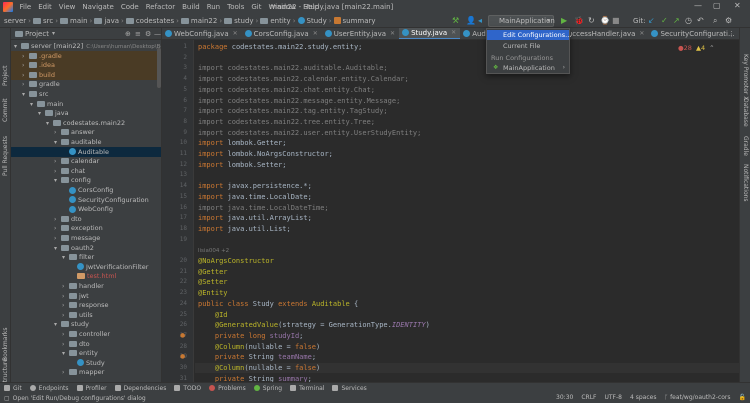 This screenshot has height=403, width=750. I want to click on main-application-item: ❖ MainApplication ›, so click(528, 68).